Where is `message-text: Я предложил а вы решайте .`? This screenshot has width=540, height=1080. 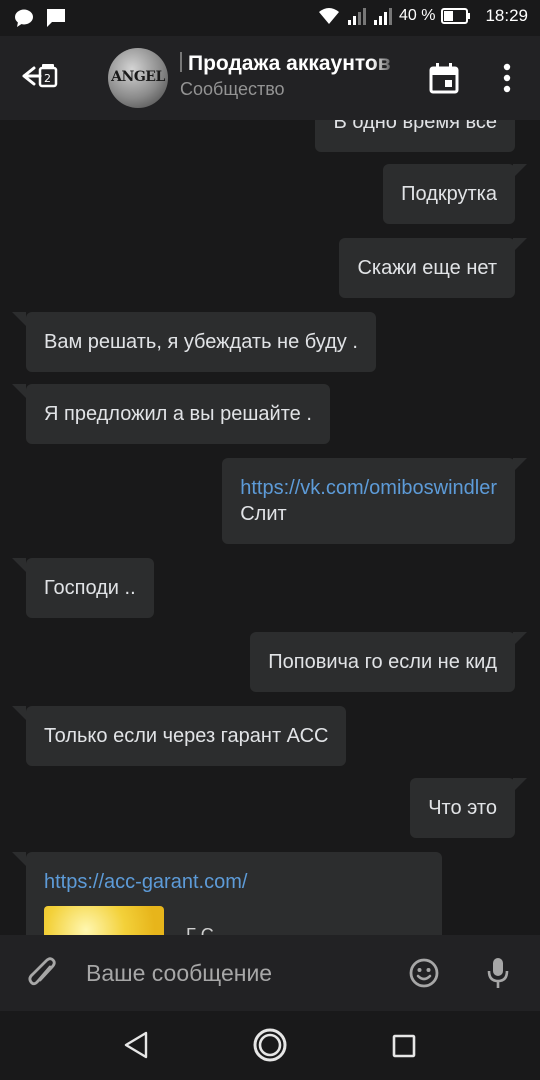
message-text: Я предложил а вы решайте . is located at coordinates (178, 414).